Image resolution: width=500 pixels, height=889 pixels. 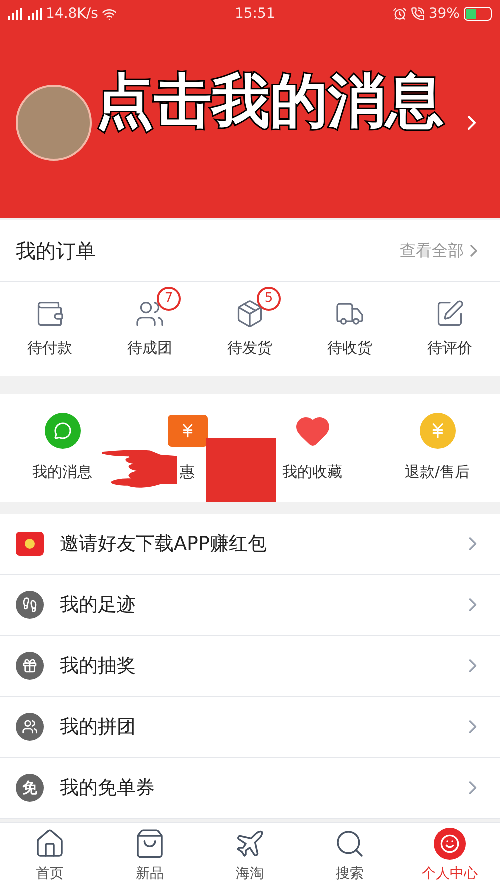 What do you see at coordinates (255, 14) in the screenshot?
I see `clock-time: 15:51` at bounding box center [255, 14].